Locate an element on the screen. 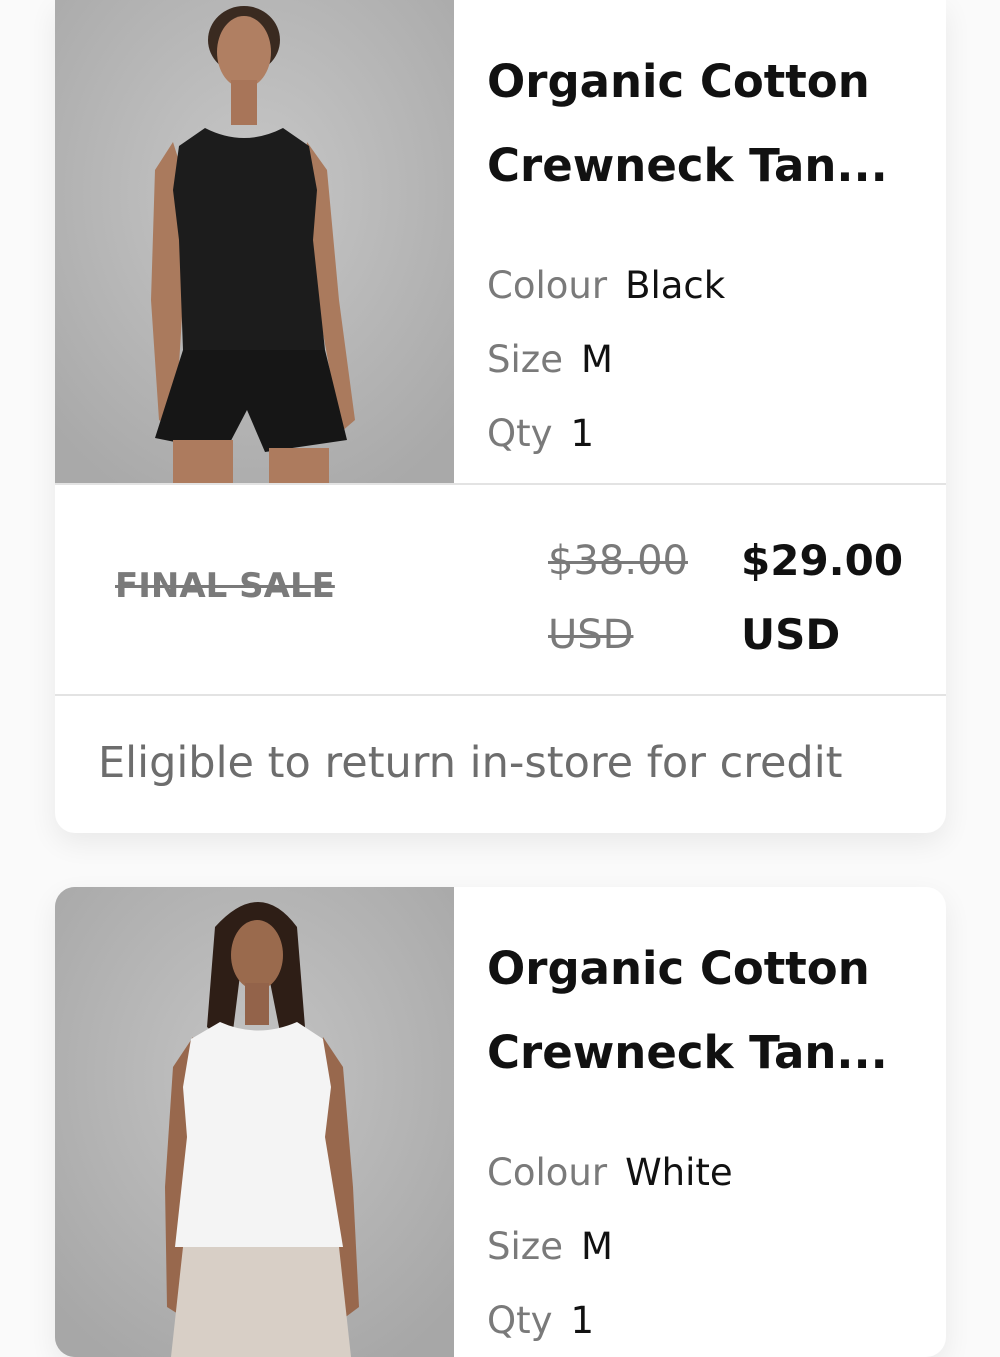 The width and height of the screenshot is (1000, 1357). return-eligibility-note: Eligible to return in-store for credit is located at coordinates (470, 763).